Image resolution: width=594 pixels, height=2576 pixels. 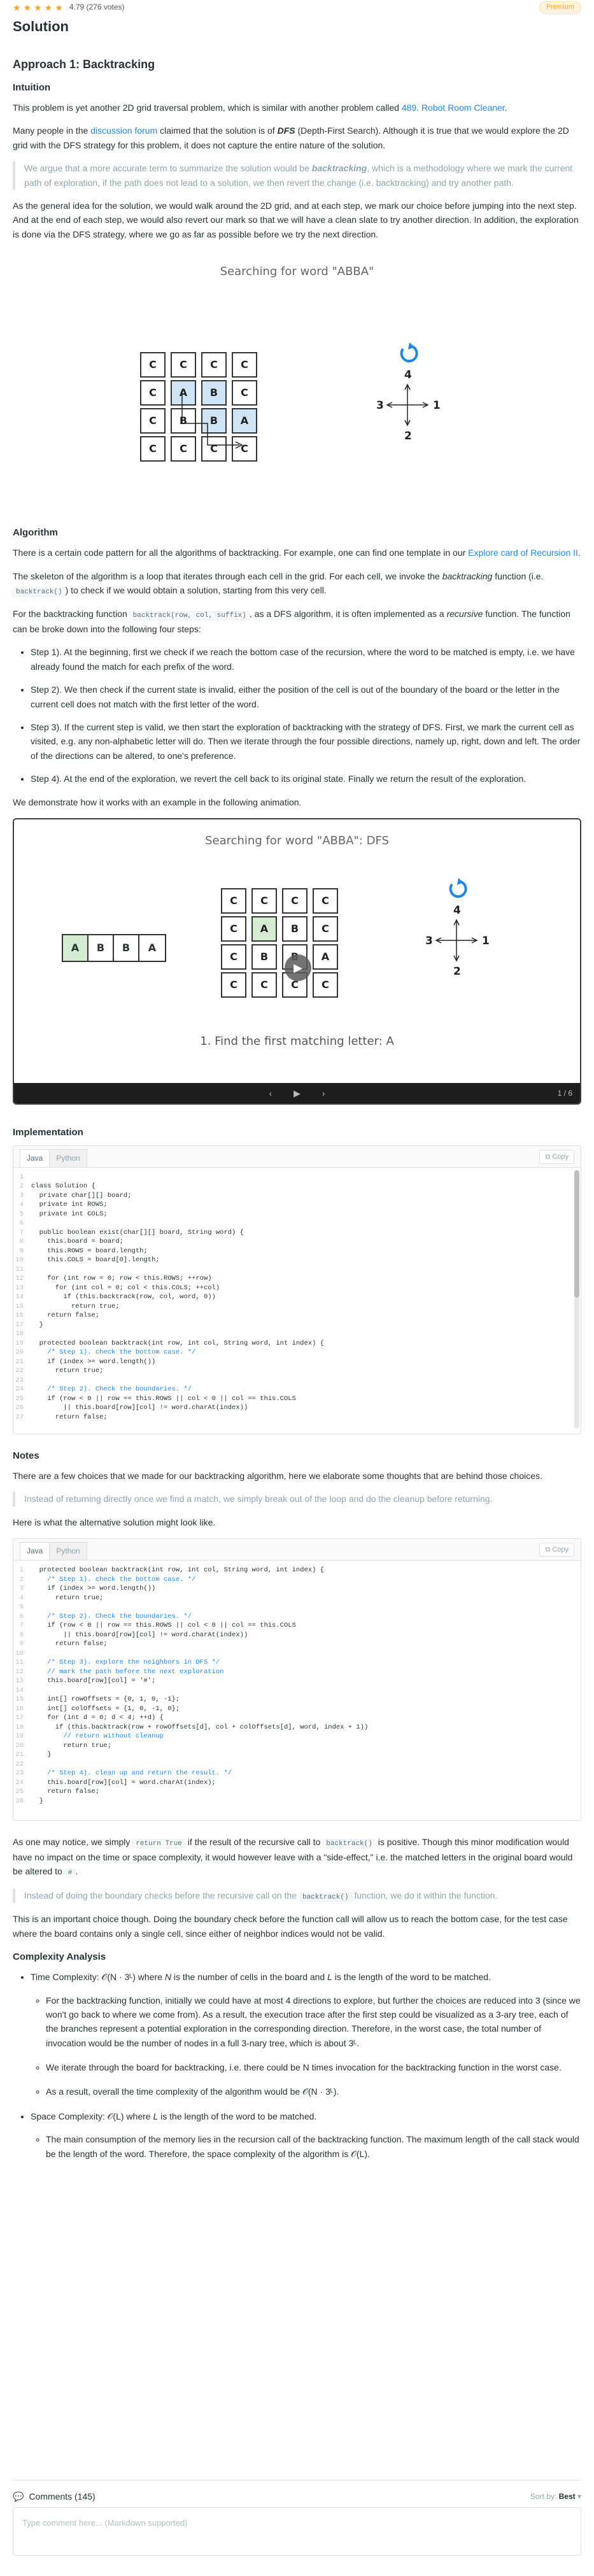 What do you see at coordinates (19, 1380) in the screenshot?
I see `code-line: 23` at bounding box center [19, 1380].